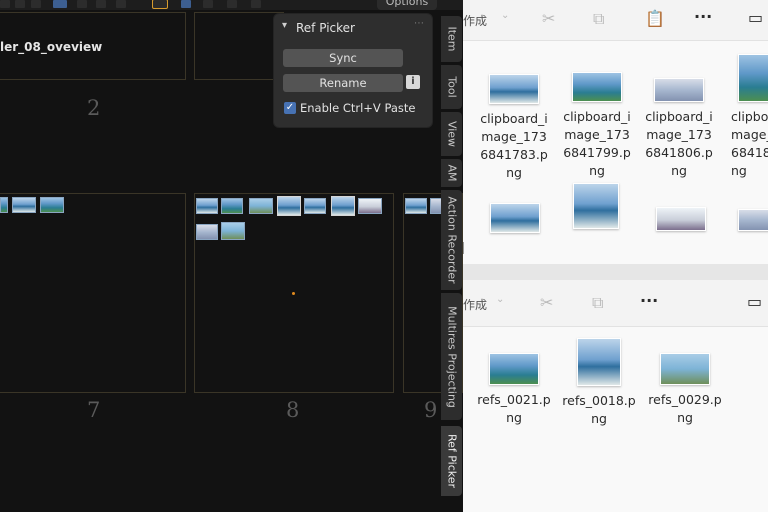 The image size is (768, 512). I want to click on file-item: clipboard_i mage_173 6841806.p ng, so click(679, 129).